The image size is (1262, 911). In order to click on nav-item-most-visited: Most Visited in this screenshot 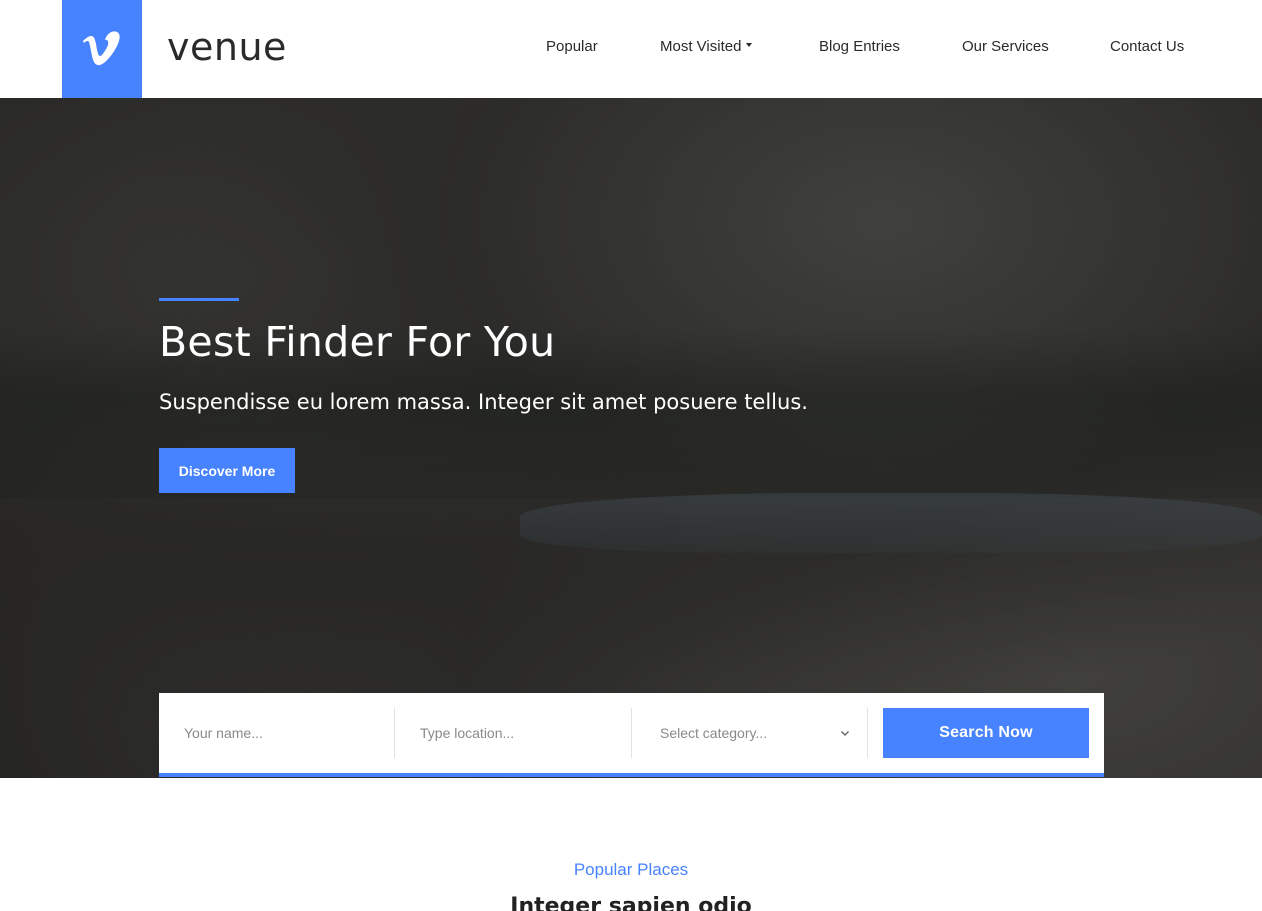, I will do `click(706, 46)`.